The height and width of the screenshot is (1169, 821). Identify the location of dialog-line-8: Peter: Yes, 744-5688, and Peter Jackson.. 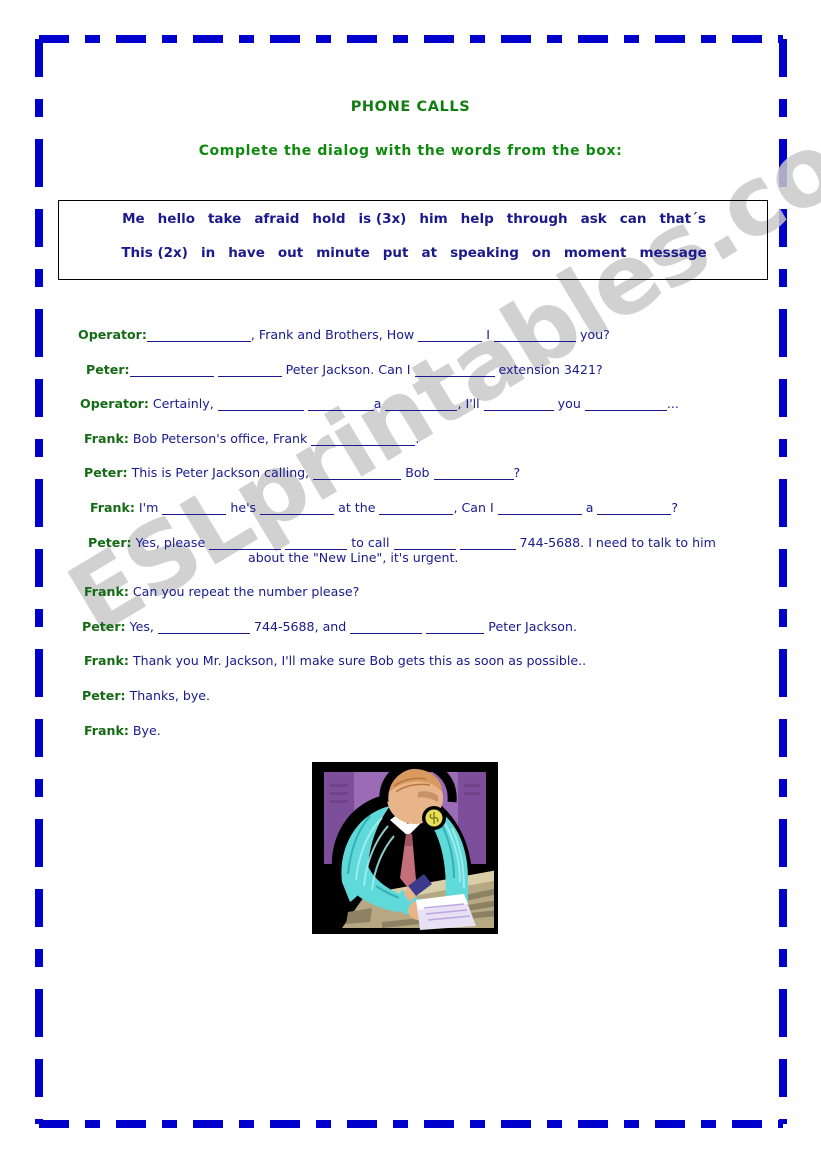
(410, 626).